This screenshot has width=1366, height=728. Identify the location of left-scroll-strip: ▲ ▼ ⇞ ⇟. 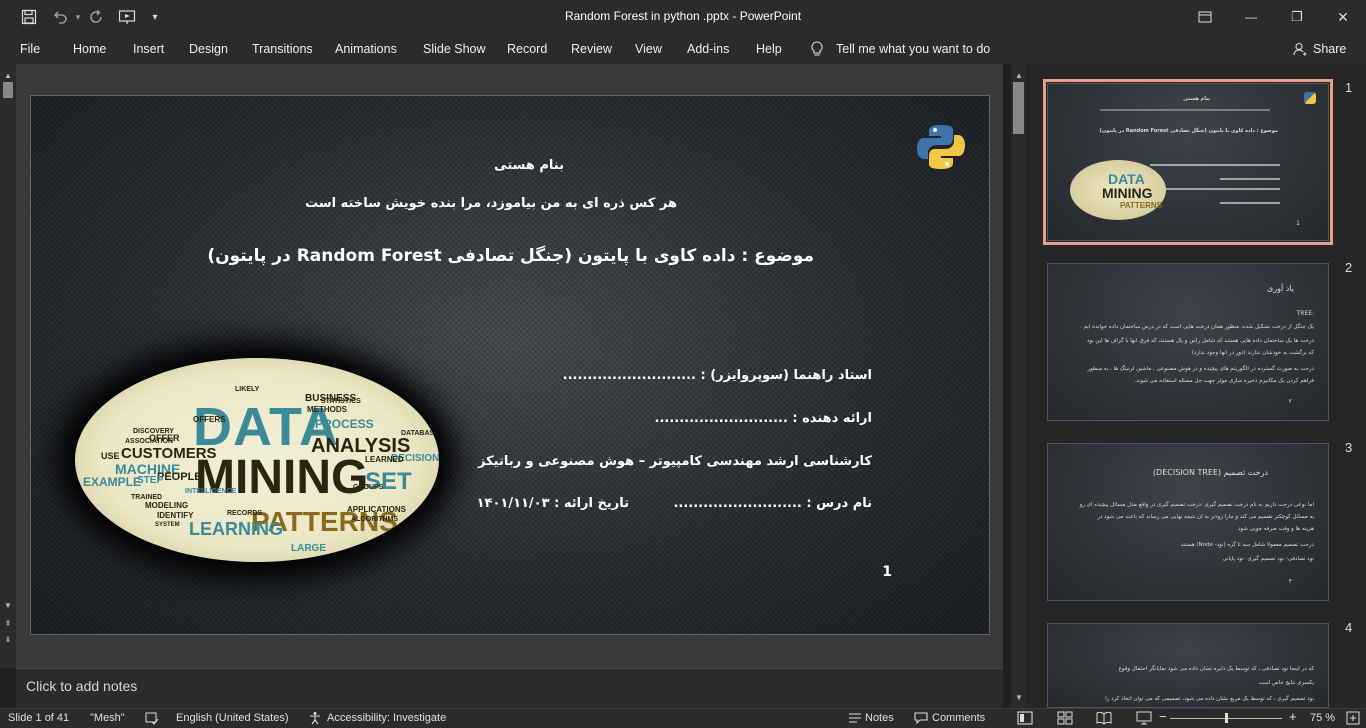
(8, 366).